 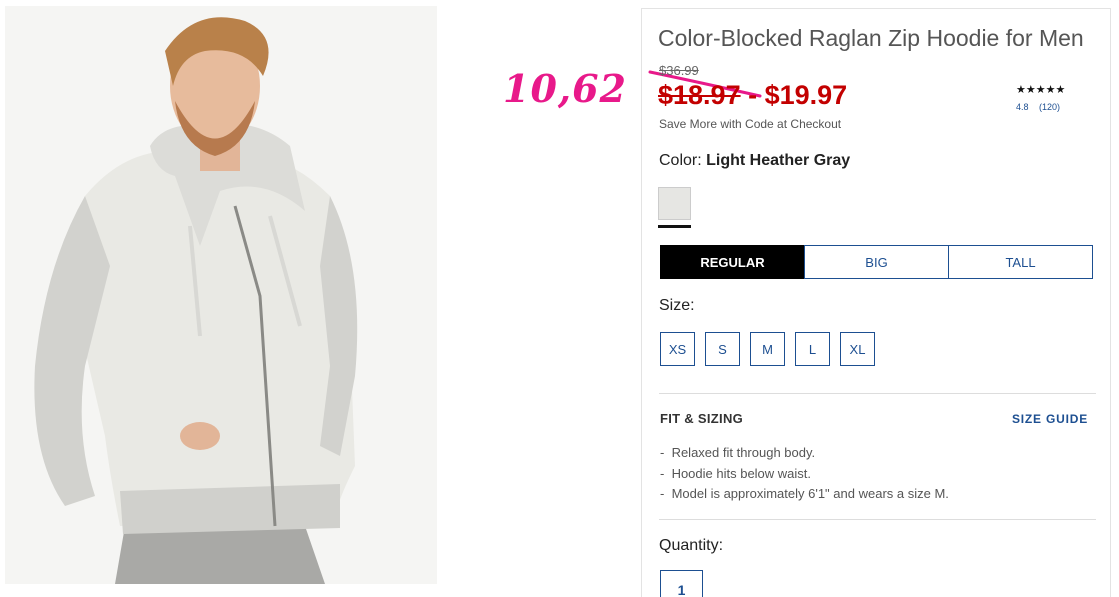 I want to click on color-label: Color:, so click(x=683, y=160).